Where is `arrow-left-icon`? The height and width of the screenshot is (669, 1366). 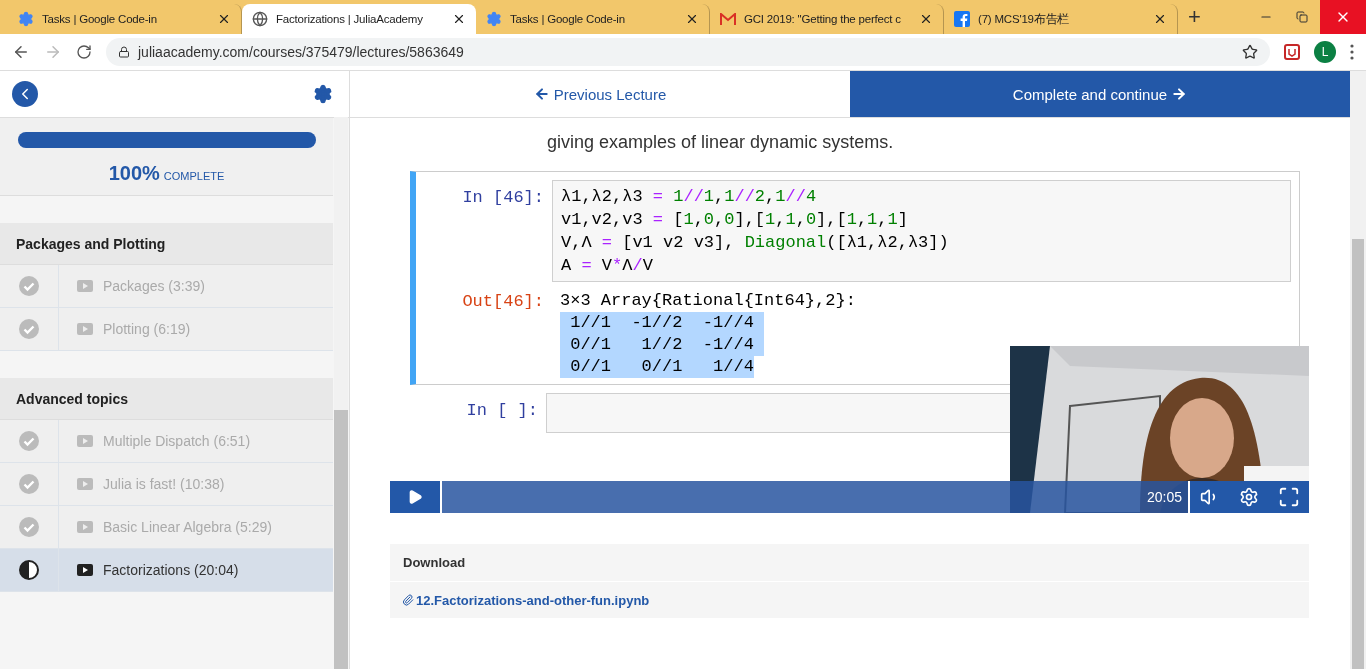 arrow-left-icon is located at coordinates (541, 94).